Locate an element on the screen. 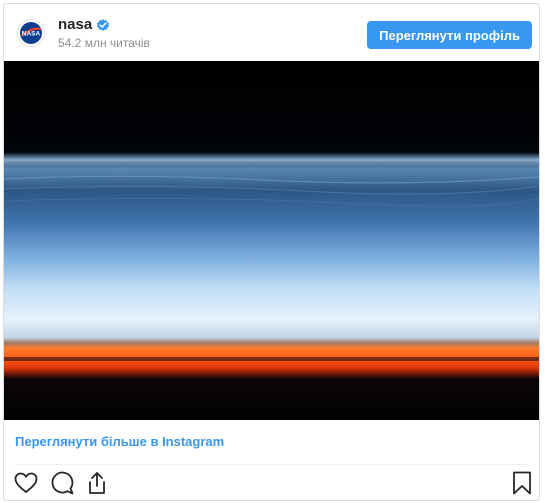  followers-count: 54.2 млн читачів is located at coordinates (104, 43).